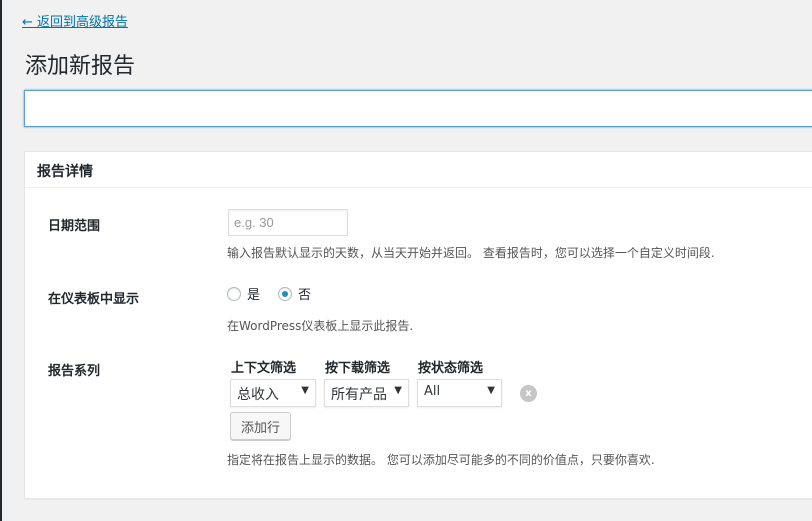 The width and height of the screenshot is (812, 521). What do you see at coordinates (441, 460) in the screenshot?
I see `report-series-description: 指定将在报告上显示的数据。 您可以添加尽可能多的不同的价值点，只要你喜欢.` at bounding box center [441, 460].